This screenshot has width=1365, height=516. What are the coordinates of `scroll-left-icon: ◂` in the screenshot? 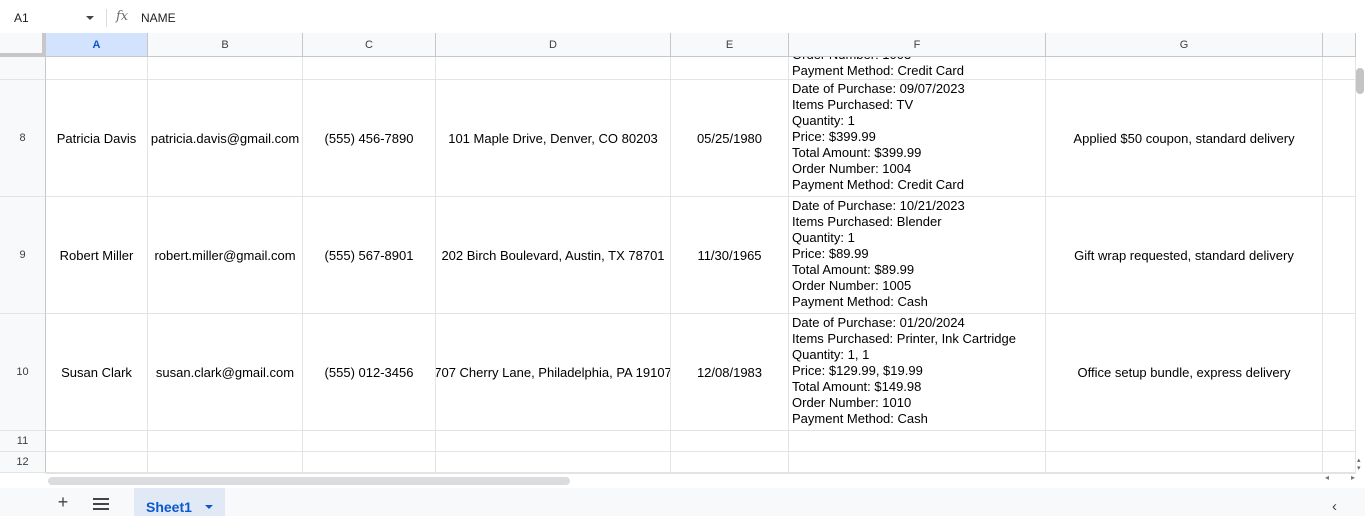 It's located at (1327, 479).